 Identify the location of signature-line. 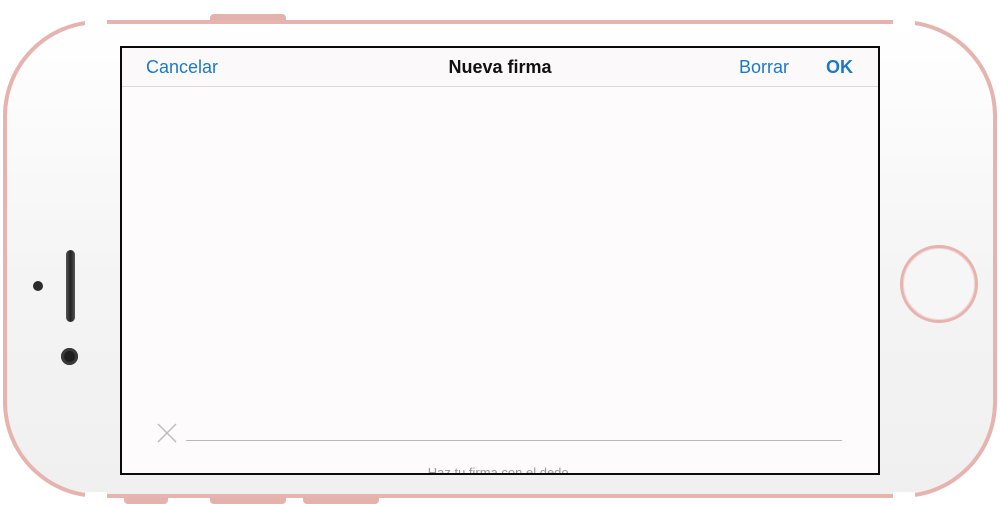
(514, 440).